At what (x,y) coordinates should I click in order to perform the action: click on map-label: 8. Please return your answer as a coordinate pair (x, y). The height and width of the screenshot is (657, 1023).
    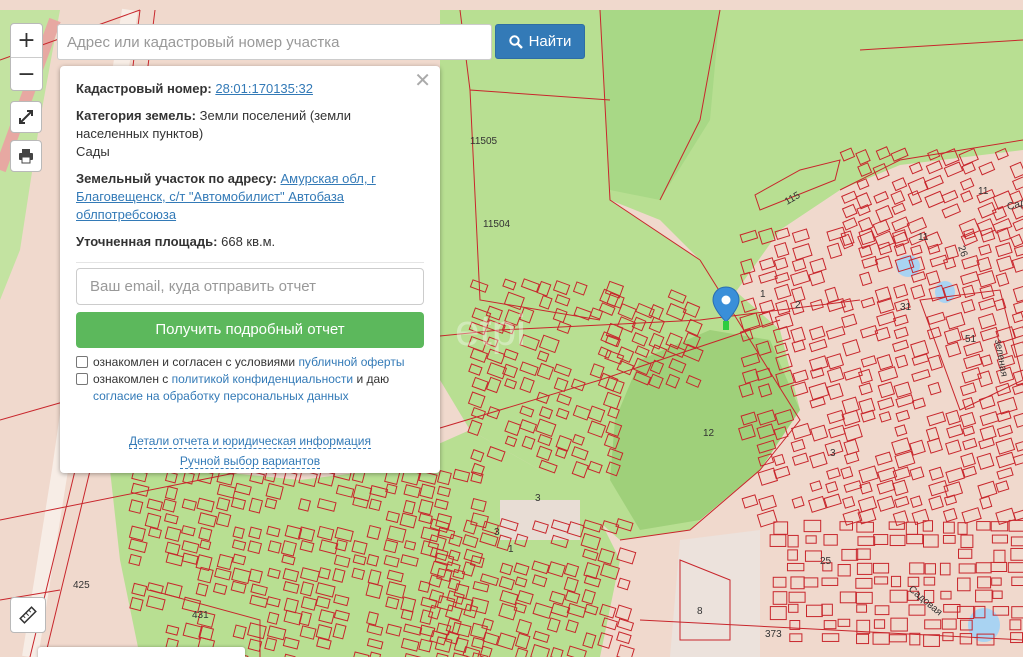
    Looking at the image, I should click on (700, 611).